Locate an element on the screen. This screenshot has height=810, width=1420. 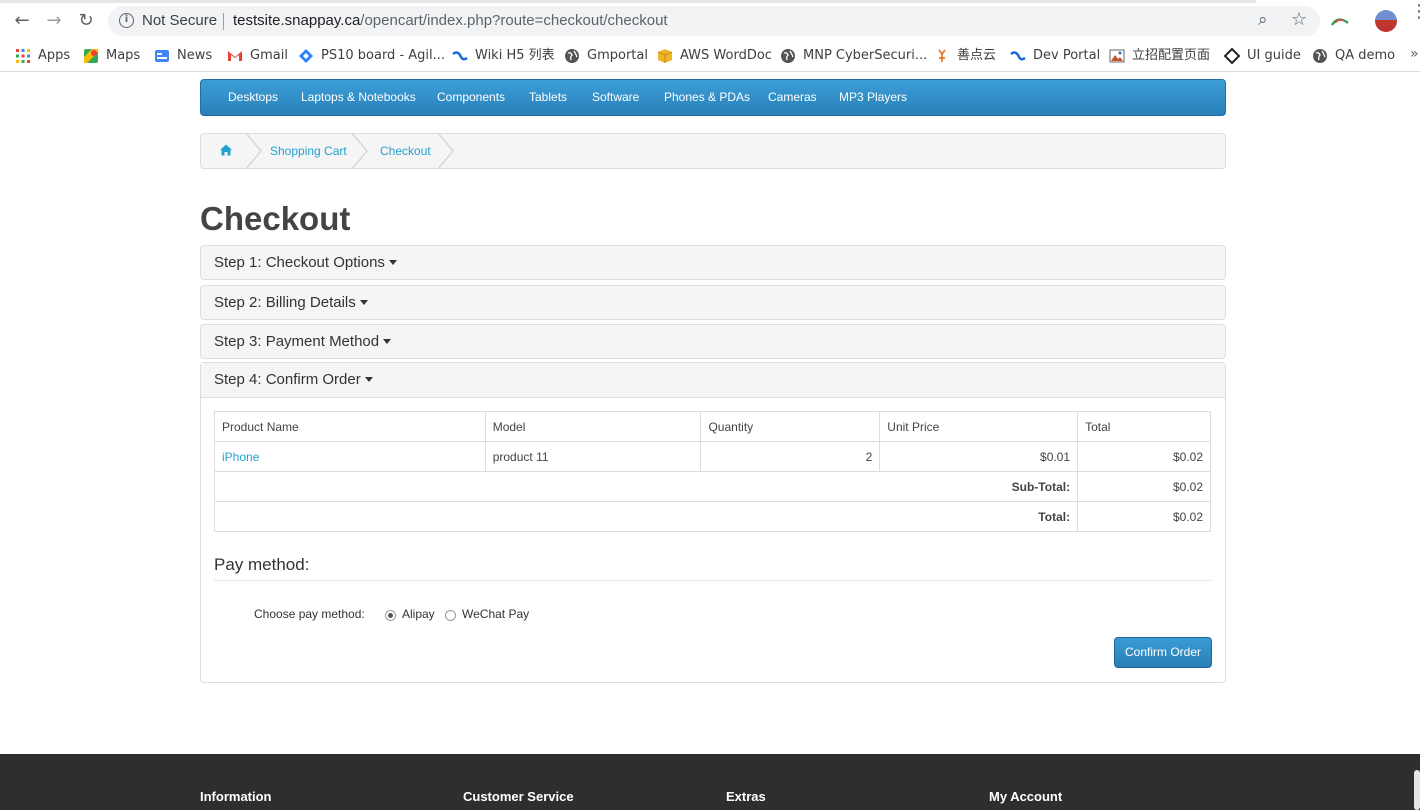
footer-heading-extras: Extras is located at coordinates (746, 796).